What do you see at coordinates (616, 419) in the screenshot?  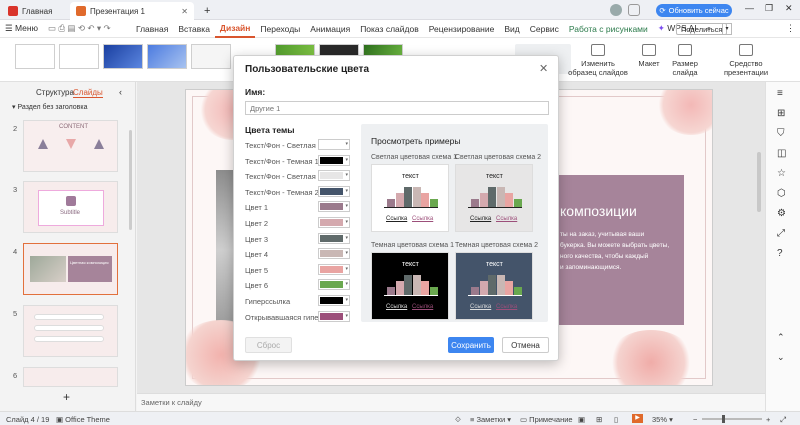 I see `reading-view-icon: ▯` at bounding box center [616, 419].